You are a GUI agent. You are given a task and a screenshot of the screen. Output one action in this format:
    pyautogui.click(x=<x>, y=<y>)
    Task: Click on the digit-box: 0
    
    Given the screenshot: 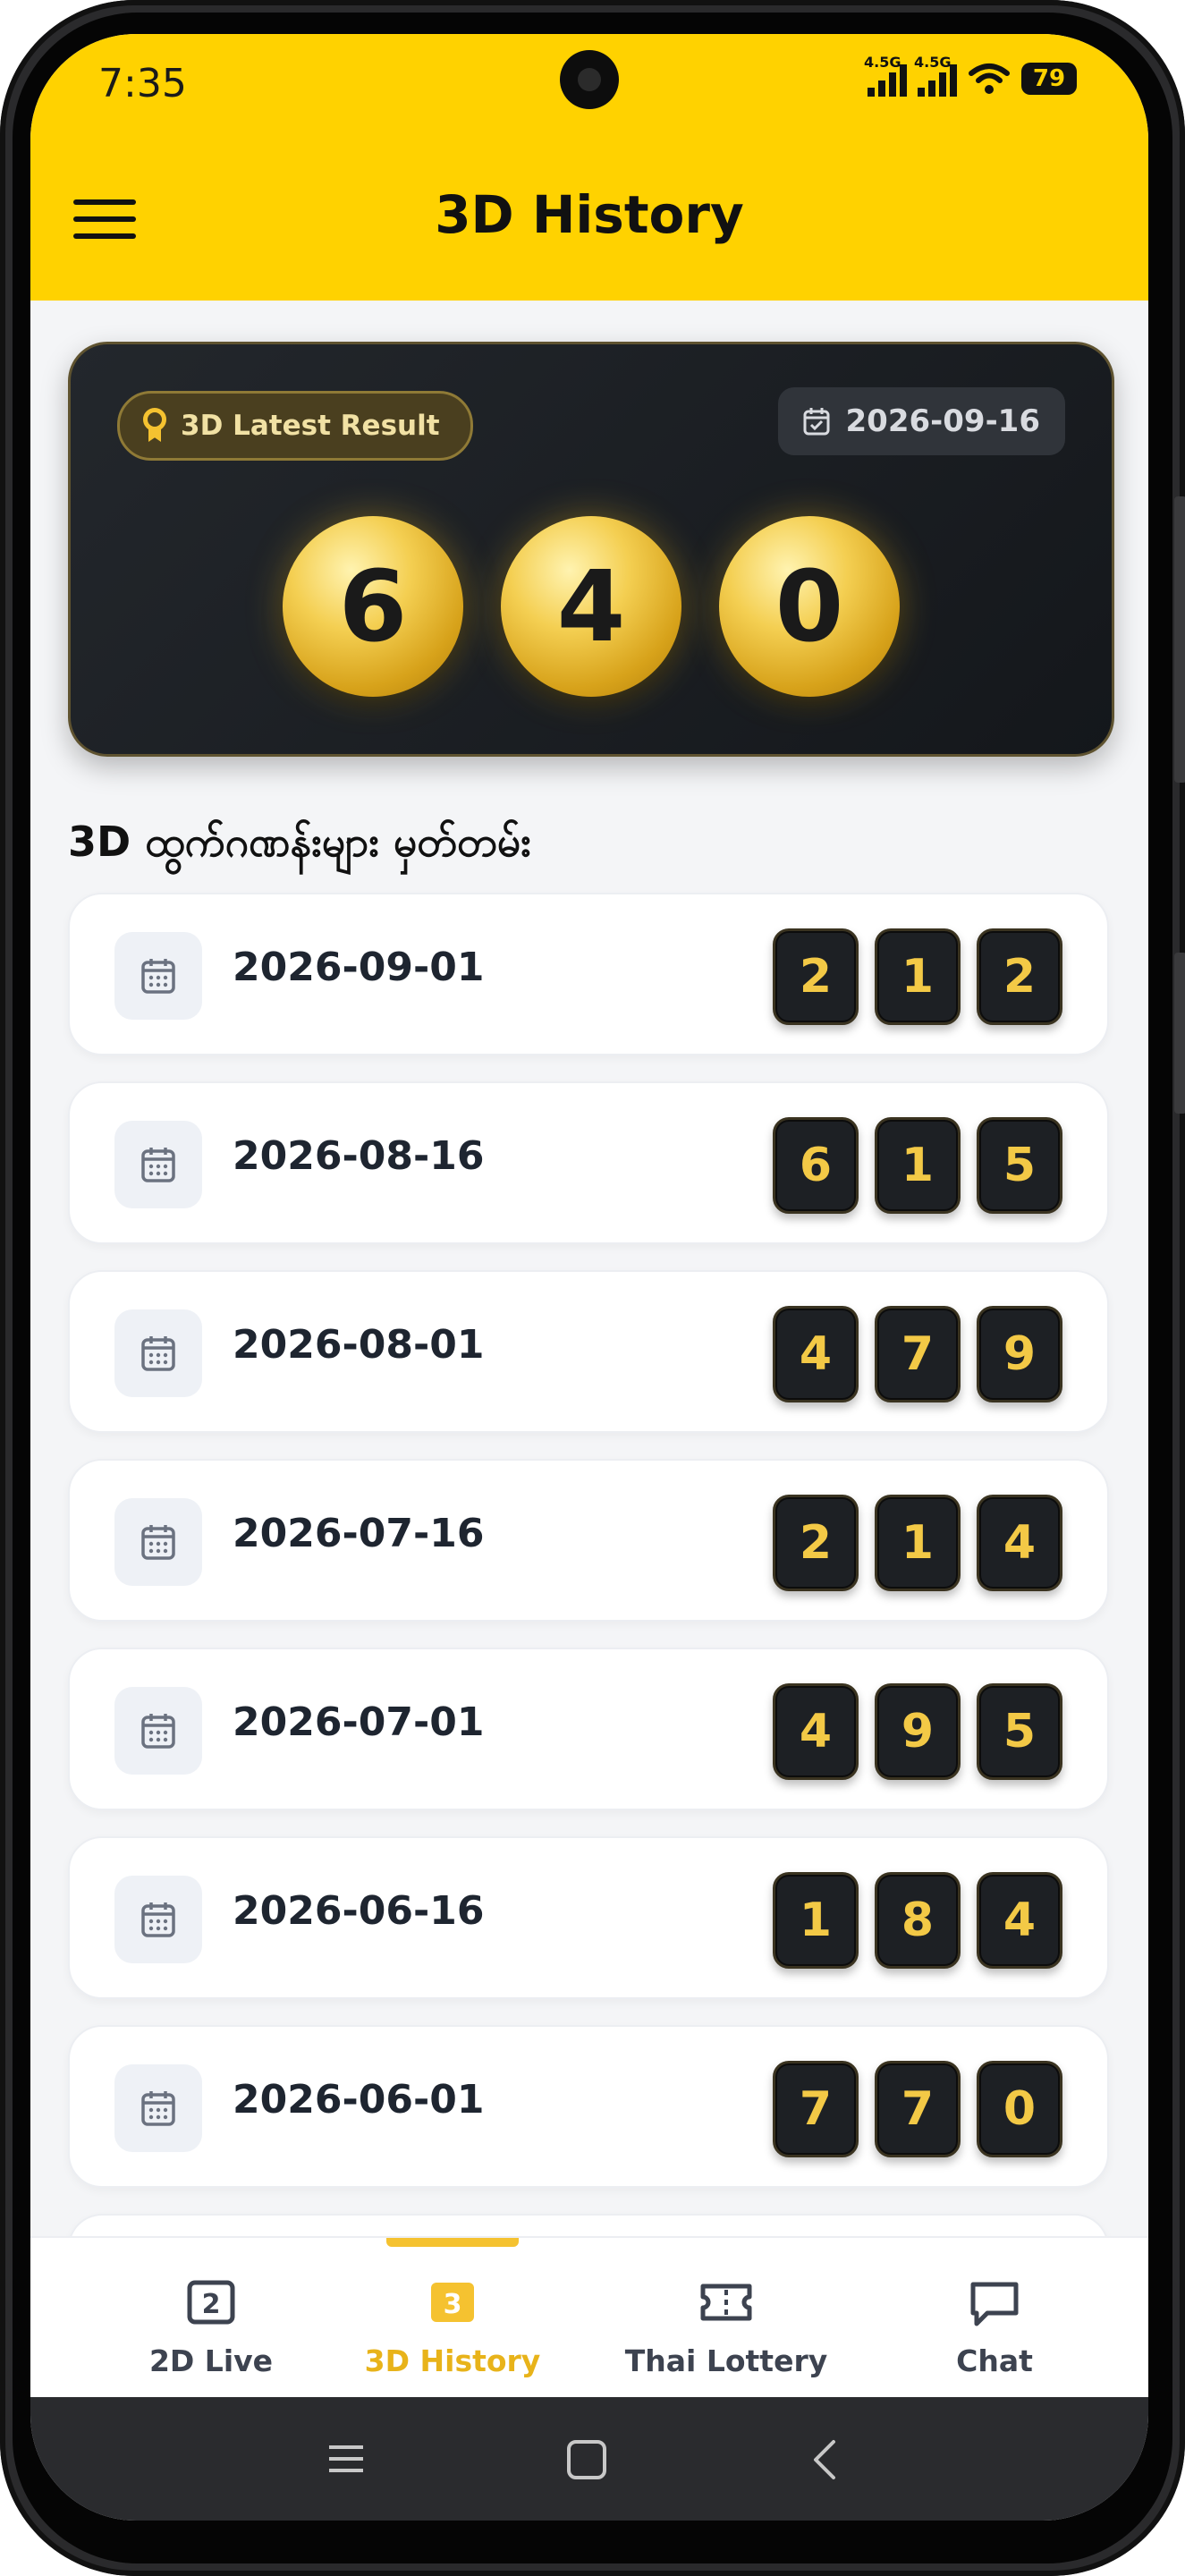 What is the action you would take?
    pyautogui.click(x=1019, y=2109)
    